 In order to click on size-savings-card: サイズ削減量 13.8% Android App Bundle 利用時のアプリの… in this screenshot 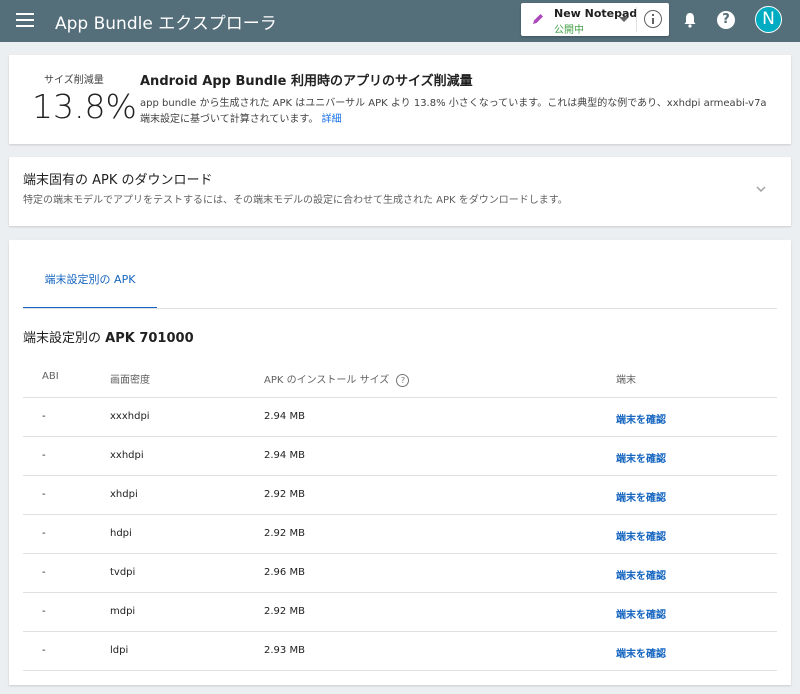, I will do `click(400, 99)`.